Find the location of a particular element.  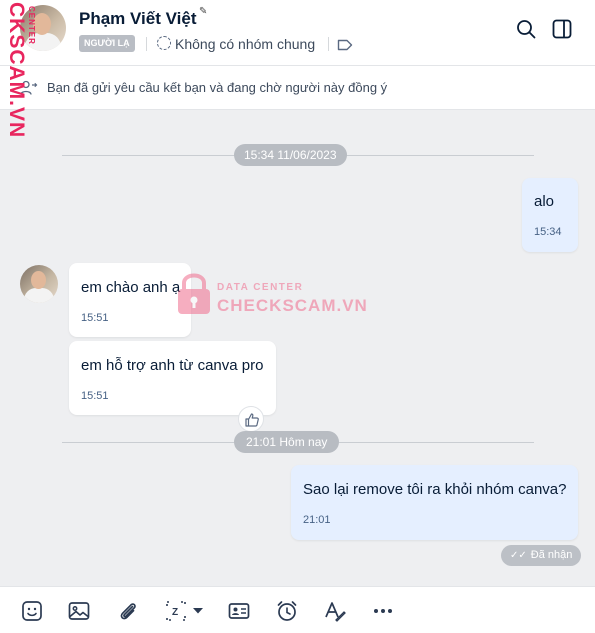

attachment-icon is located at coordinates (128, 611).